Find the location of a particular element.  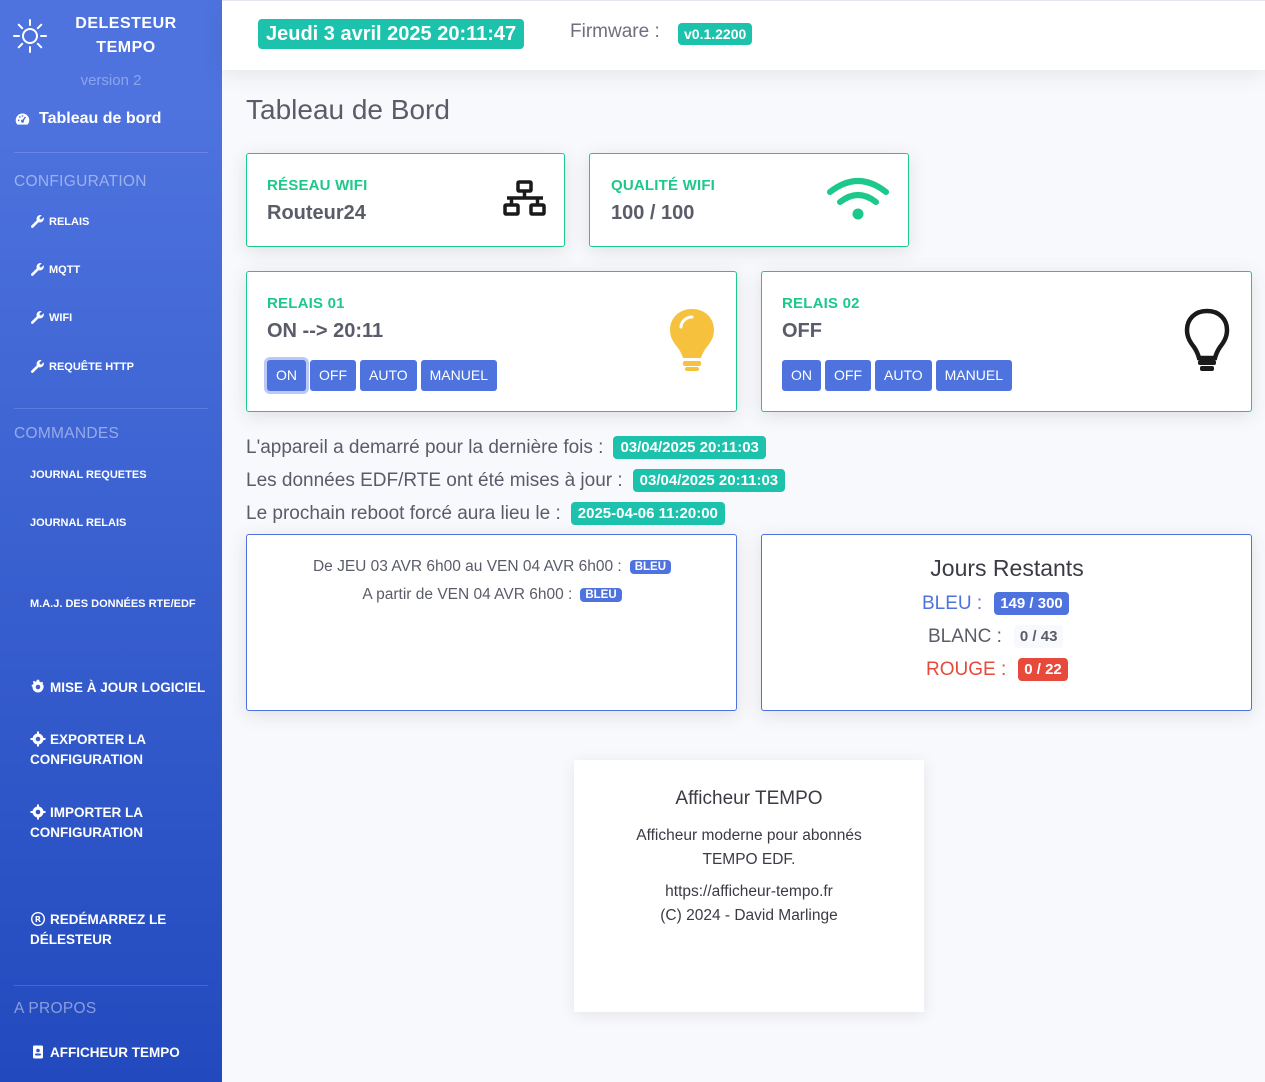

nav-maj-logiciel: MISE À JOUR LOGICIEL is located at coordinates (121, 688).